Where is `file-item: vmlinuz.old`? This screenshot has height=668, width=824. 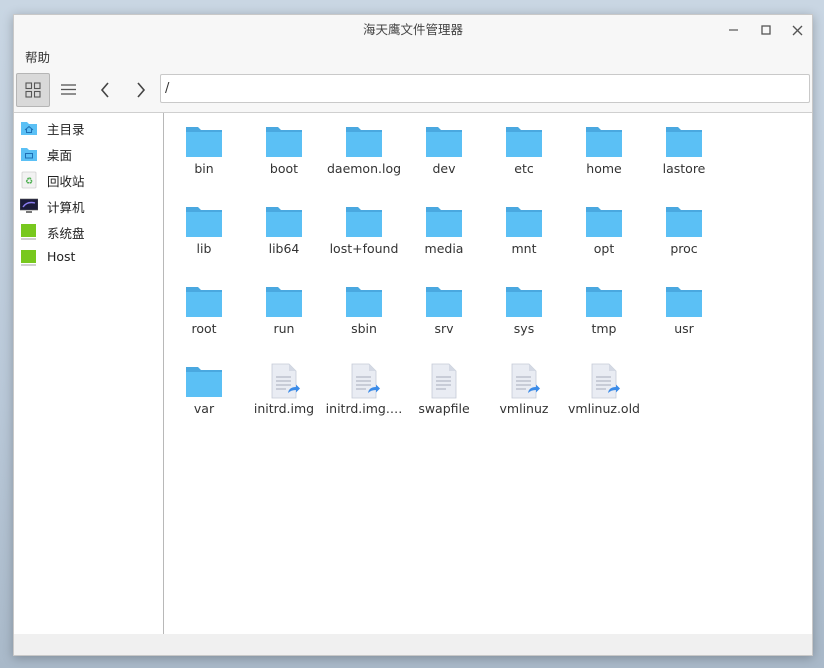
file-item: vmlinuz.old is located at coordinates (604, 395).